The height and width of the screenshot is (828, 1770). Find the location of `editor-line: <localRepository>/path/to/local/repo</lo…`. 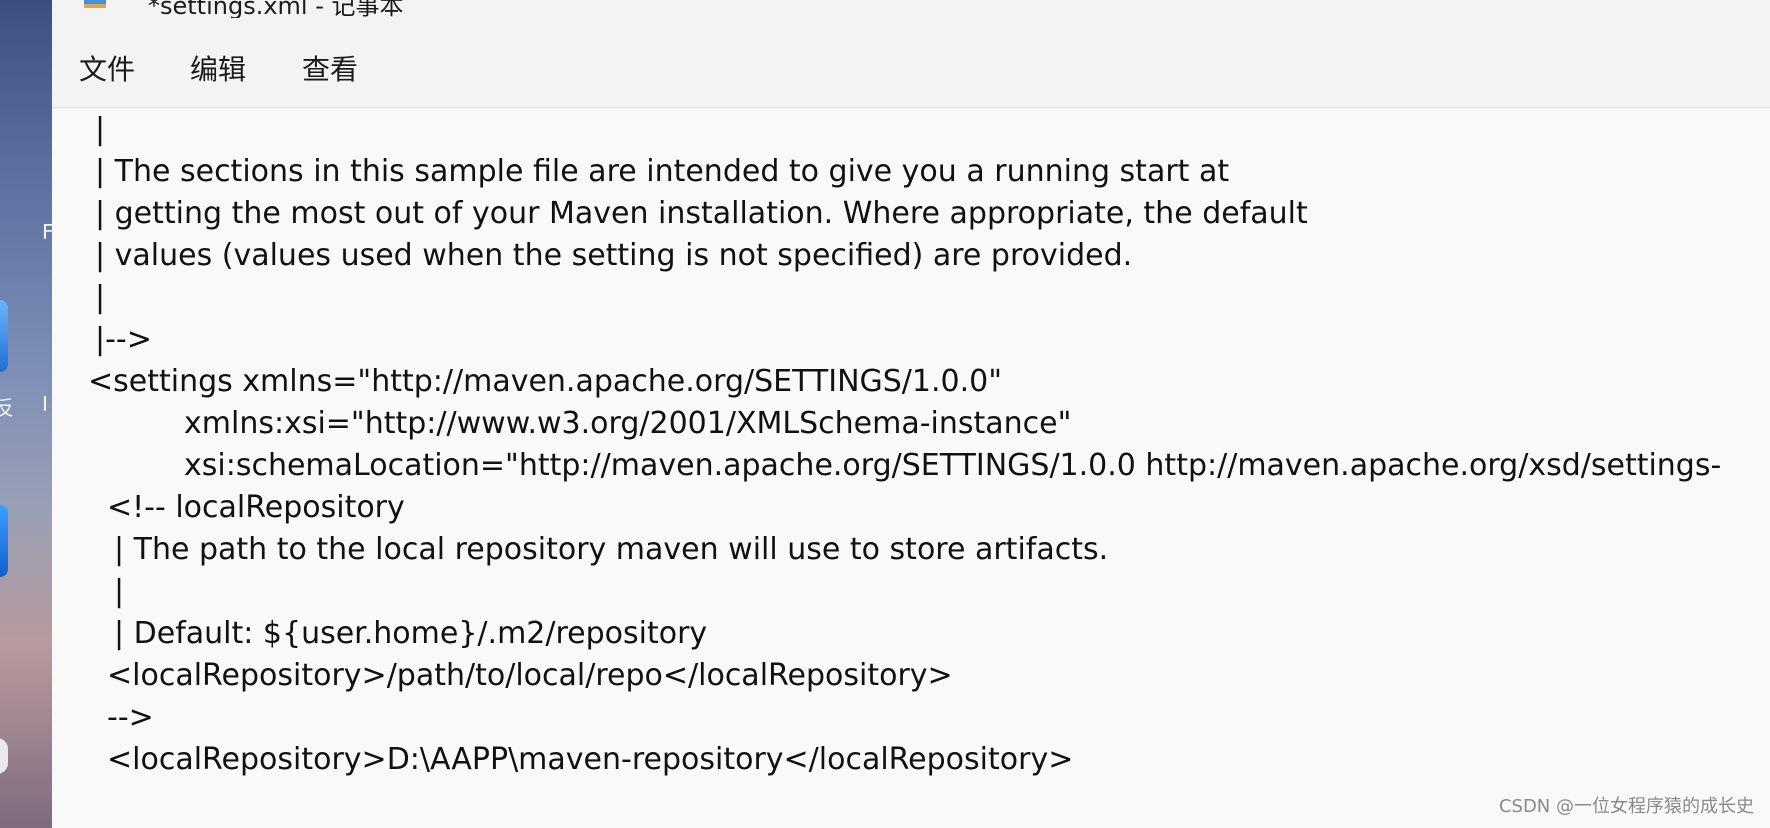

editor-line: <localRepository>/path/to/local/repo</lo… is located at coordinates (530, 675).